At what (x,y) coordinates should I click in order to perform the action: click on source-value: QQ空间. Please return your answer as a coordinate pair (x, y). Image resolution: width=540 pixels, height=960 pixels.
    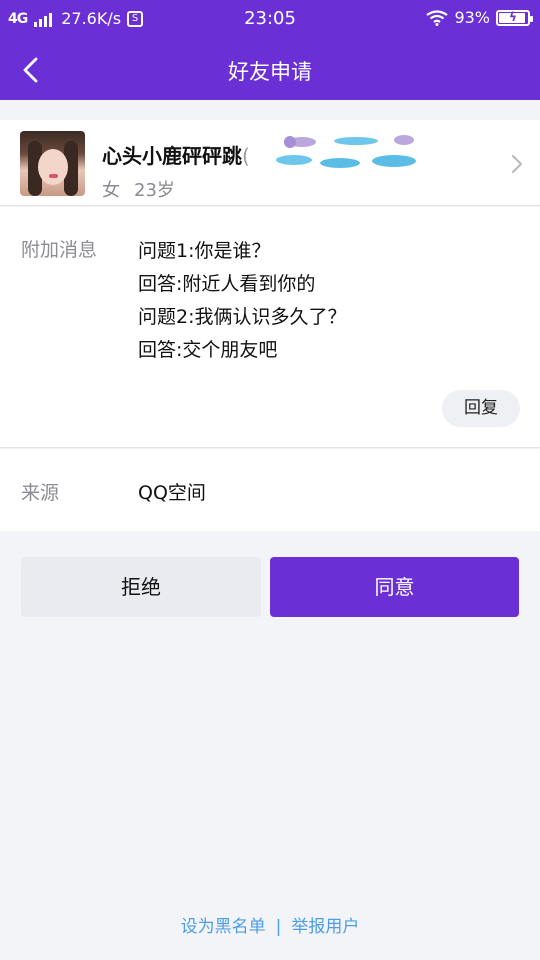
    Looking at the image, I should click on (172, 493).